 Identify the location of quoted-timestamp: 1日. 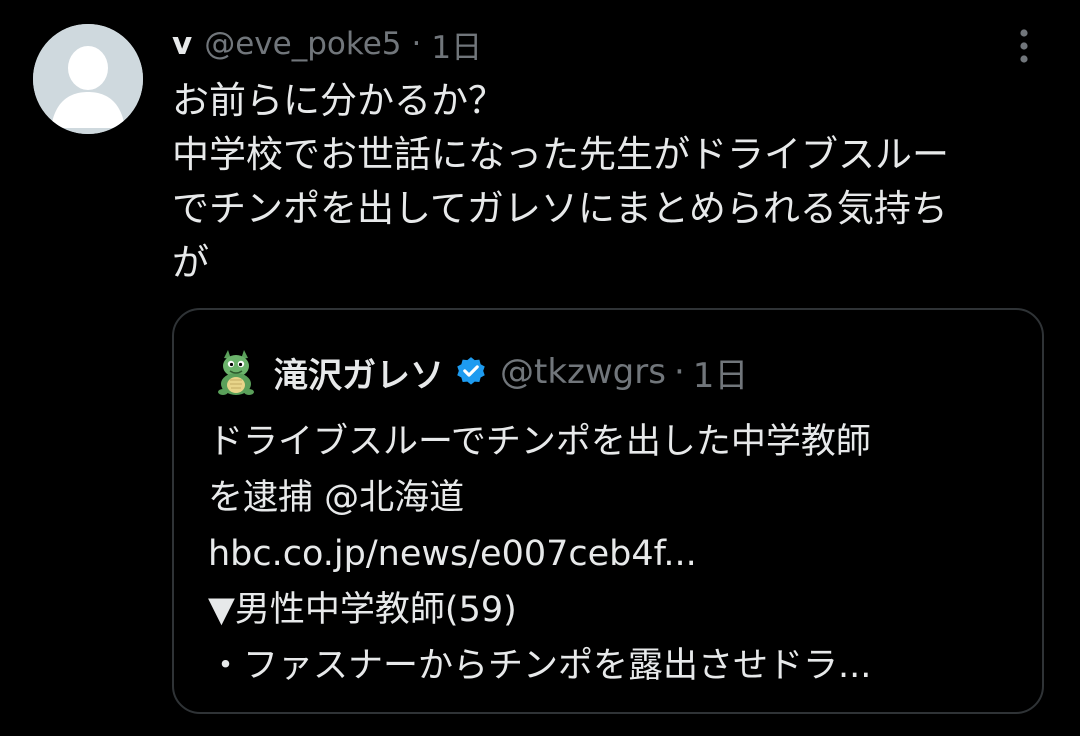
(721, 372).